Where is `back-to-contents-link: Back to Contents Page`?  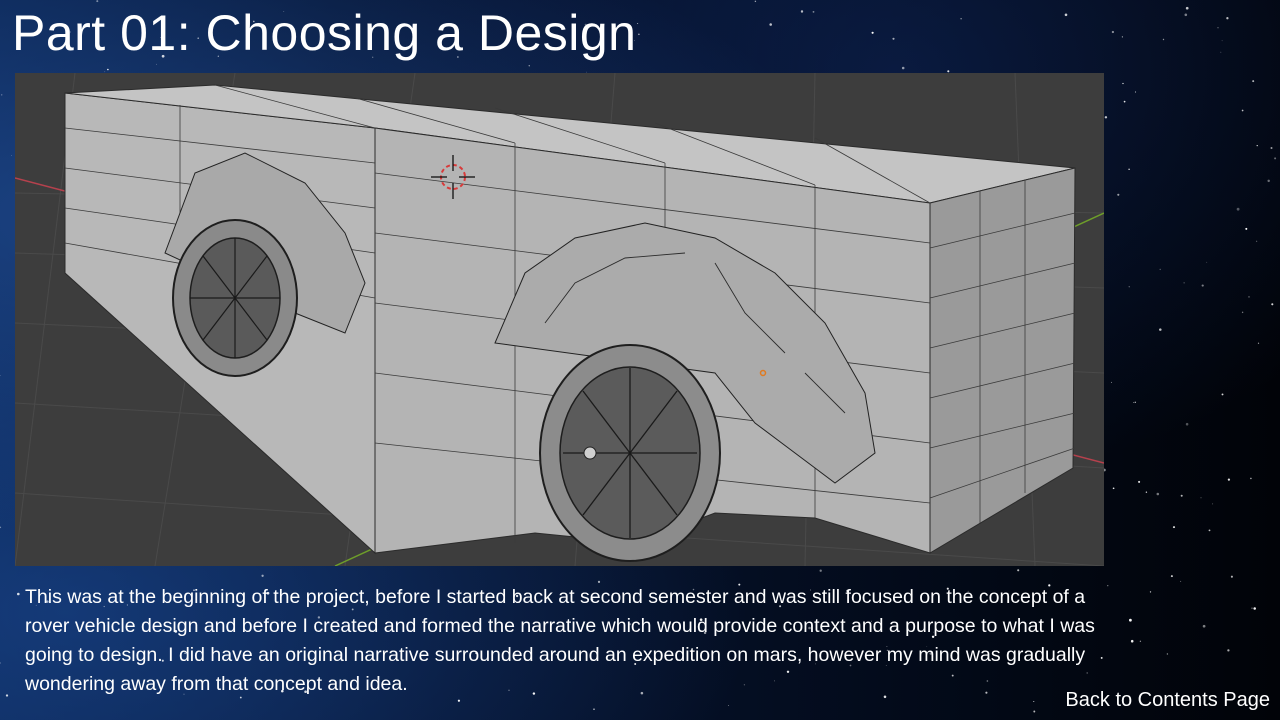
back-to-contents-link: Back to Contents Page is located at coordinates (1167, 700).